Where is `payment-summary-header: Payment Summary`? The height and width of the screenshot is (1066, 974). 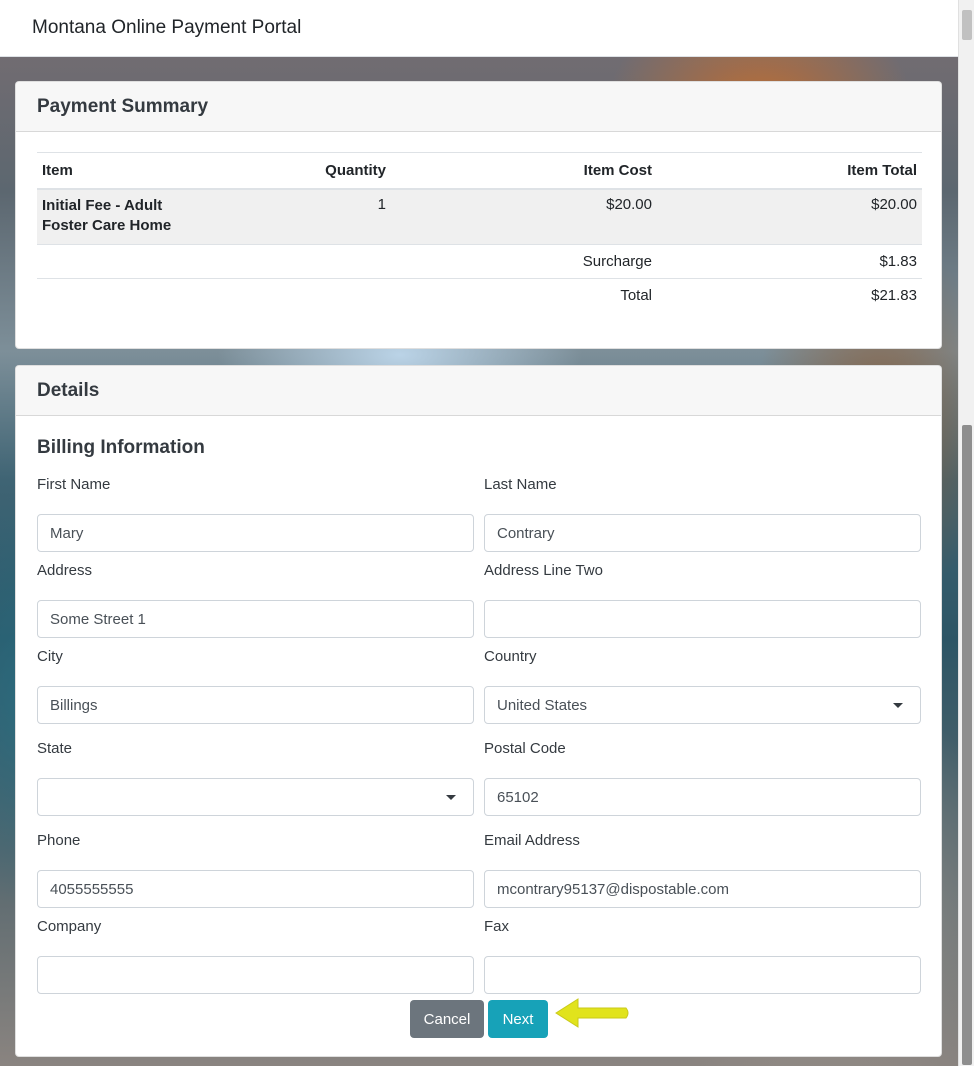
payment-summary-header: Payment Summary is located at coordinates (478, 107).